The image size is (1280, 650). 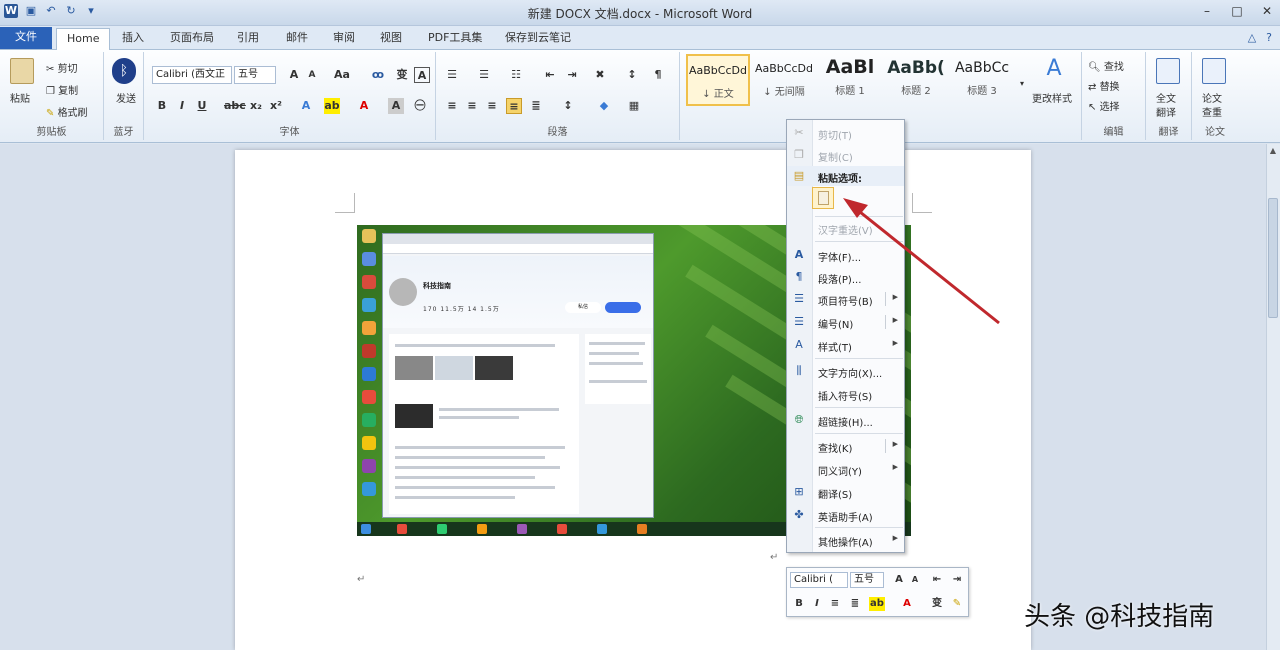 What do you see at coordinates (845, 446) in the screenshot?
I see `menu-item-lookup: 查找(K) ▶` at bounding box center [845, 446].